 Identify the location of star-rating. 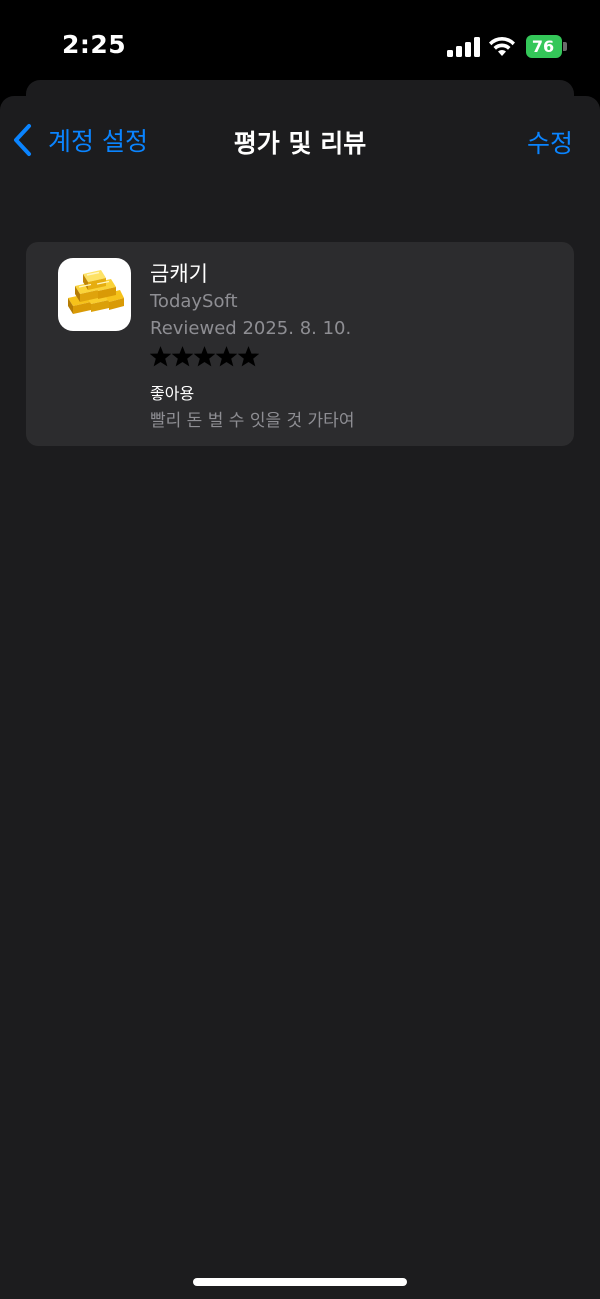
(204, 356).